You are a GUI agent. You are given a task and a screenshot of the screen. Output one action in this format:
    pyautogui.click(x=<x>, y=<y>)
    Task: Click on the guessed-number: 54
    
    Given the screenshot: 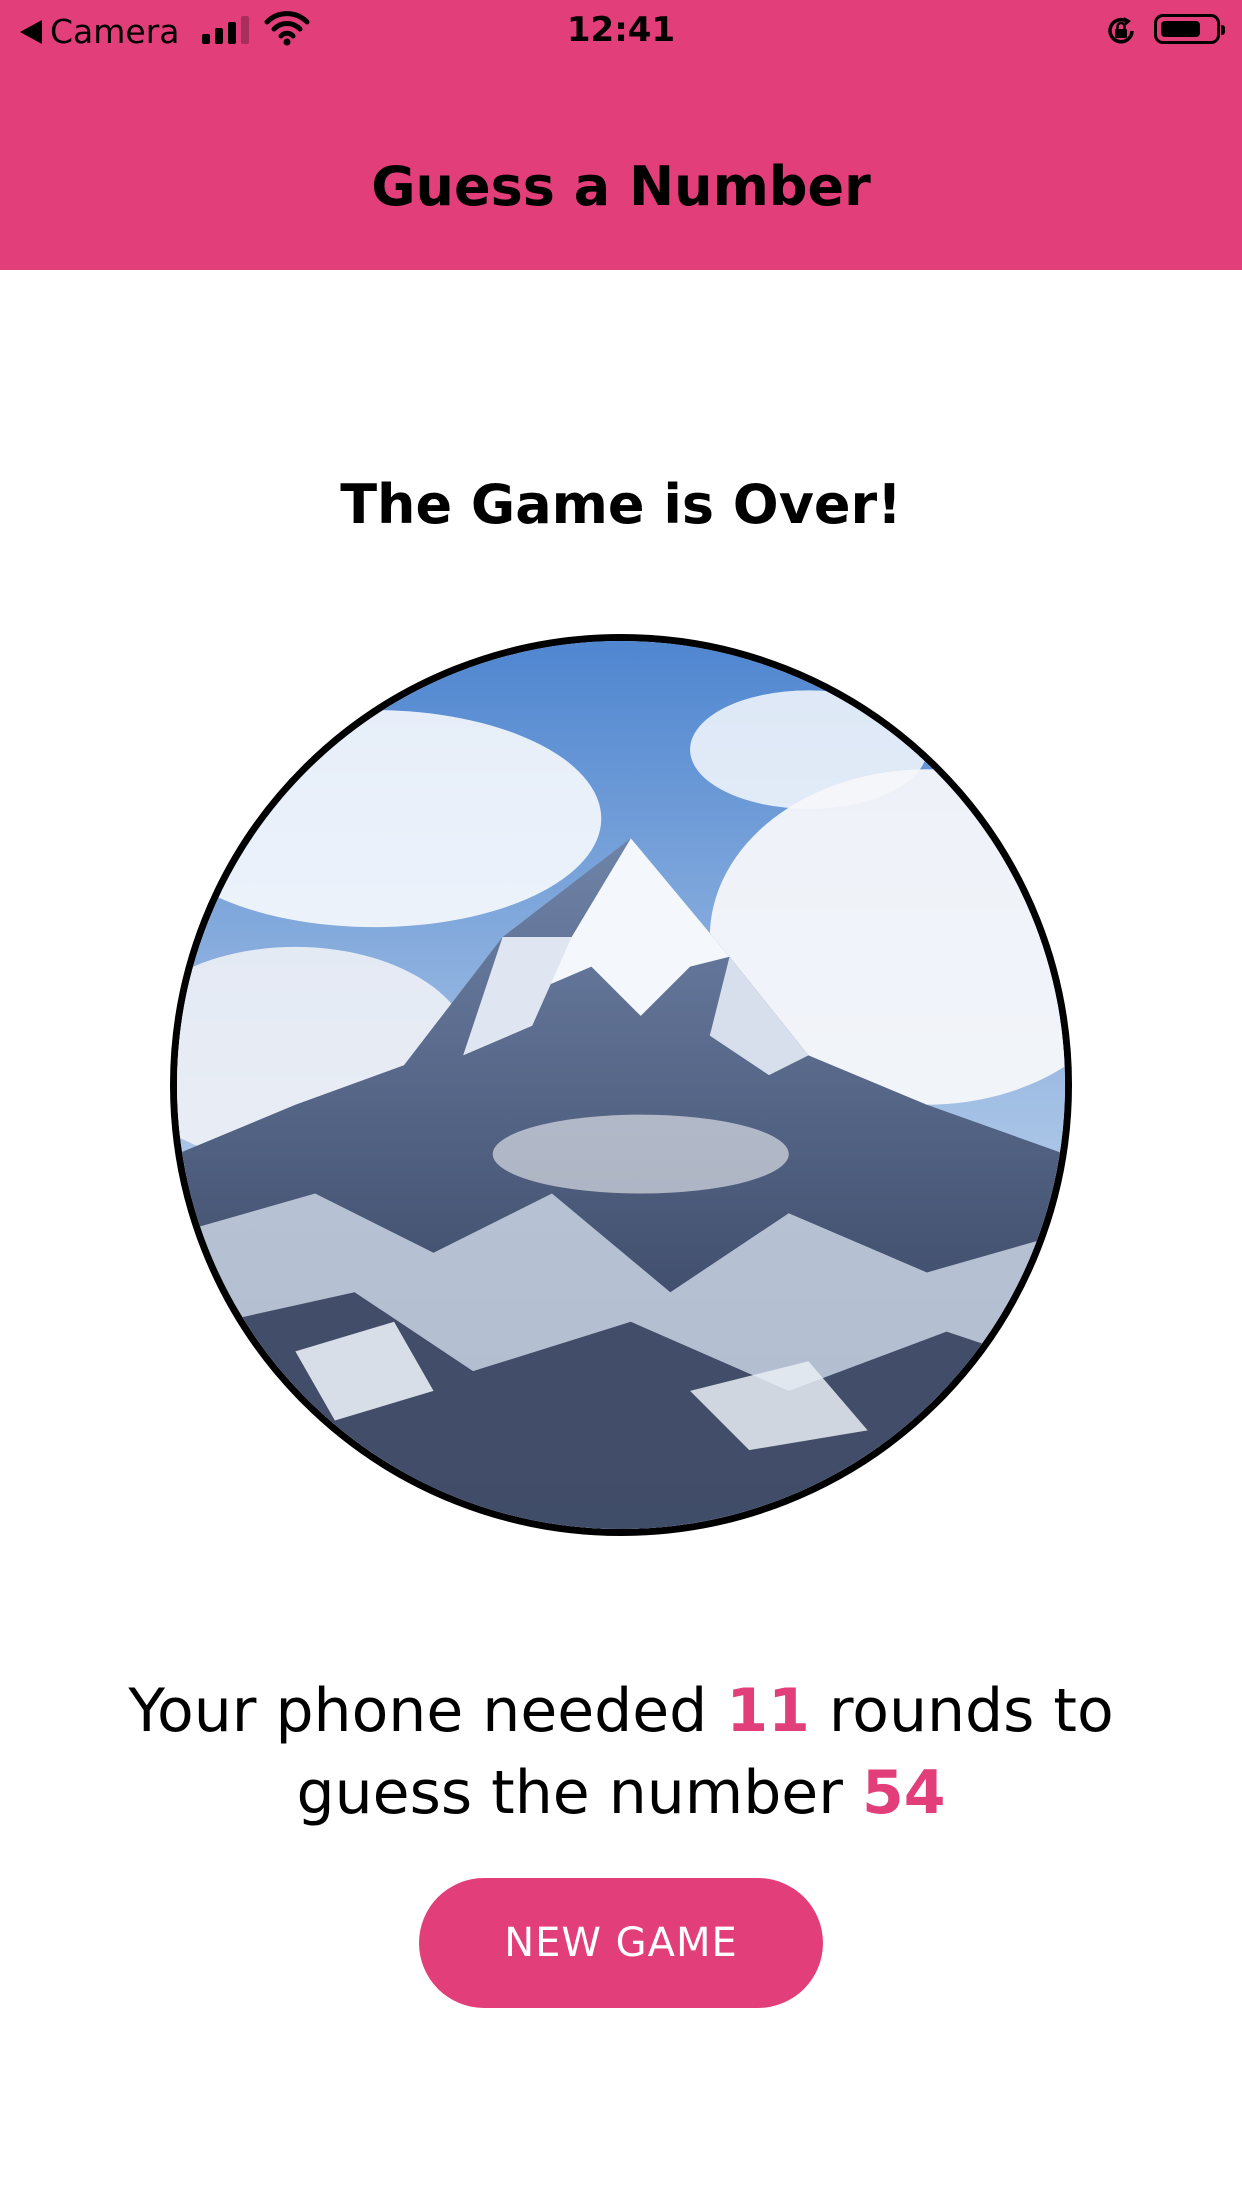 What is the action you would take?
    pyautogui.click(x=903, y=1793)
    